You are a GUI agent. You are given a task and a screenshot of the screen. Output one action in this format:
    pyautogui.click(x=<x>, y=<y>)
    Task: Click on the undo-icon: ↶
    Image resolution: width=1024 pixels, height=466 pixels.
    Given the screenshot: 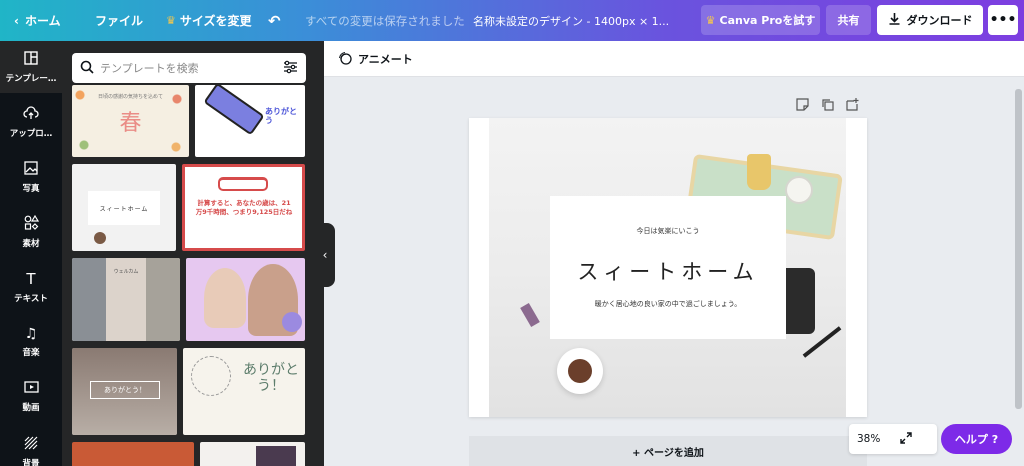 What is the action you would take?
    pyautogui.click(x=274, y=20)
    